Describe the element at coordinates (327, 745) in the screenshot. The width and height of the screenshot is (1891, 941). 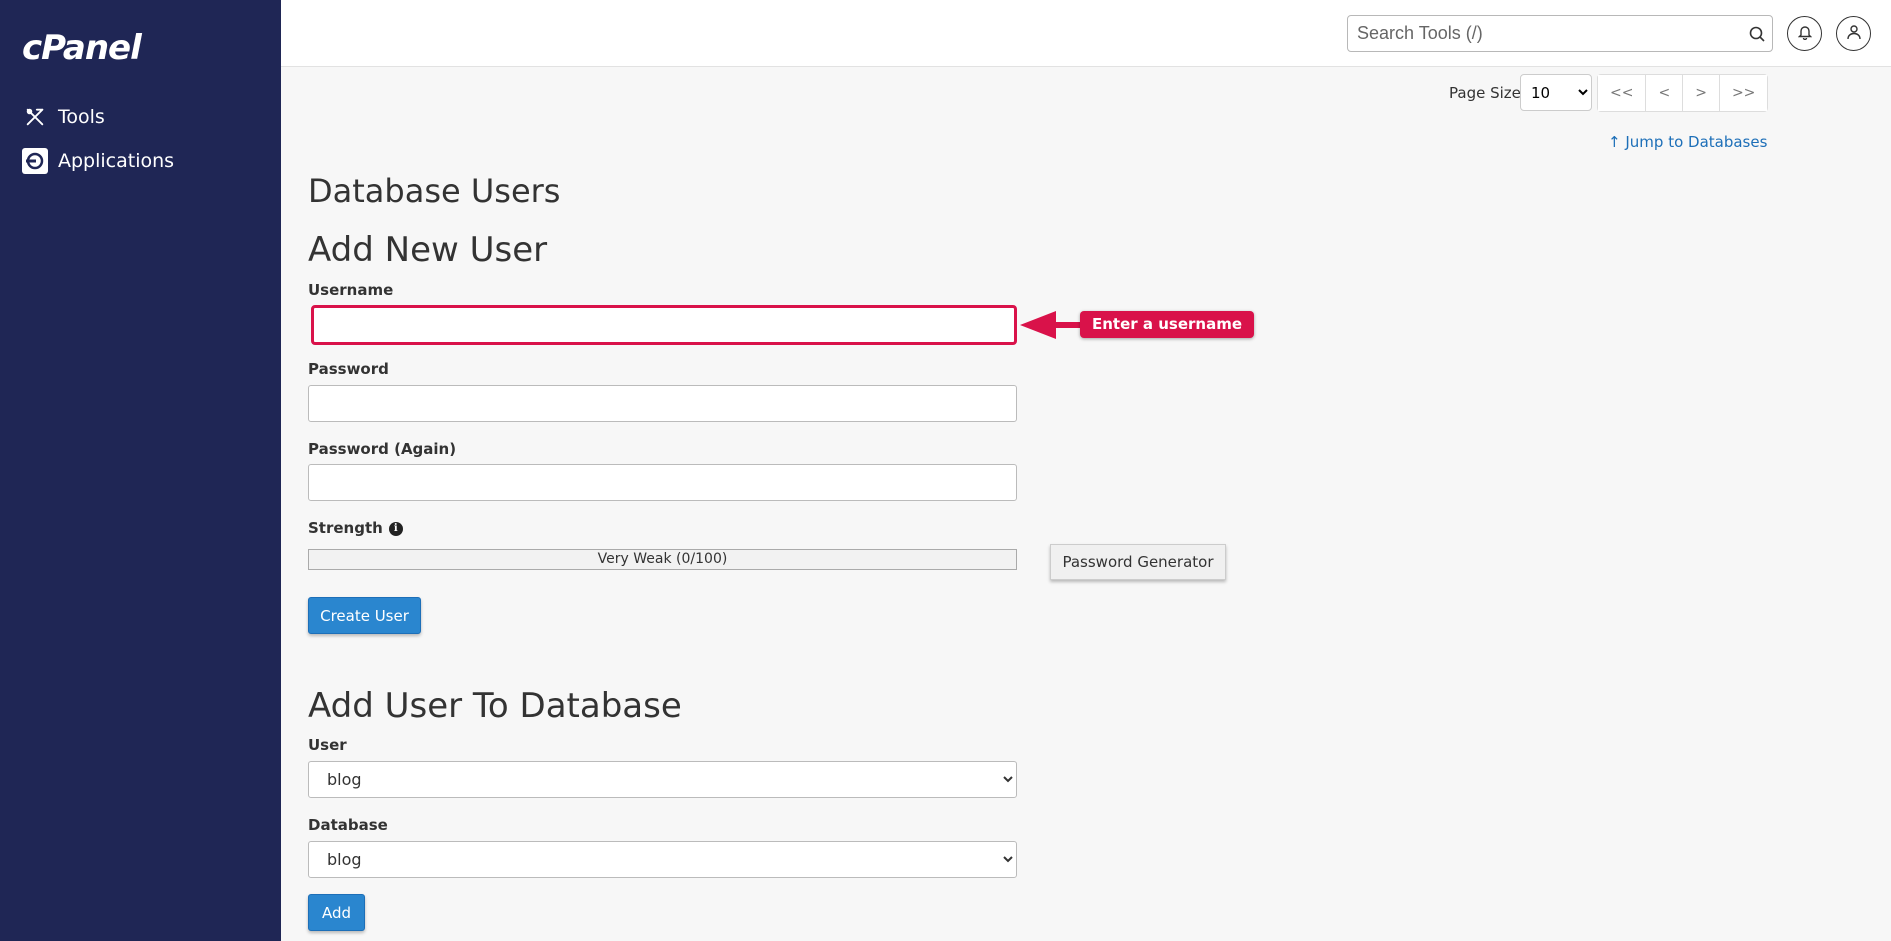
I see `user-label: User` at that location.